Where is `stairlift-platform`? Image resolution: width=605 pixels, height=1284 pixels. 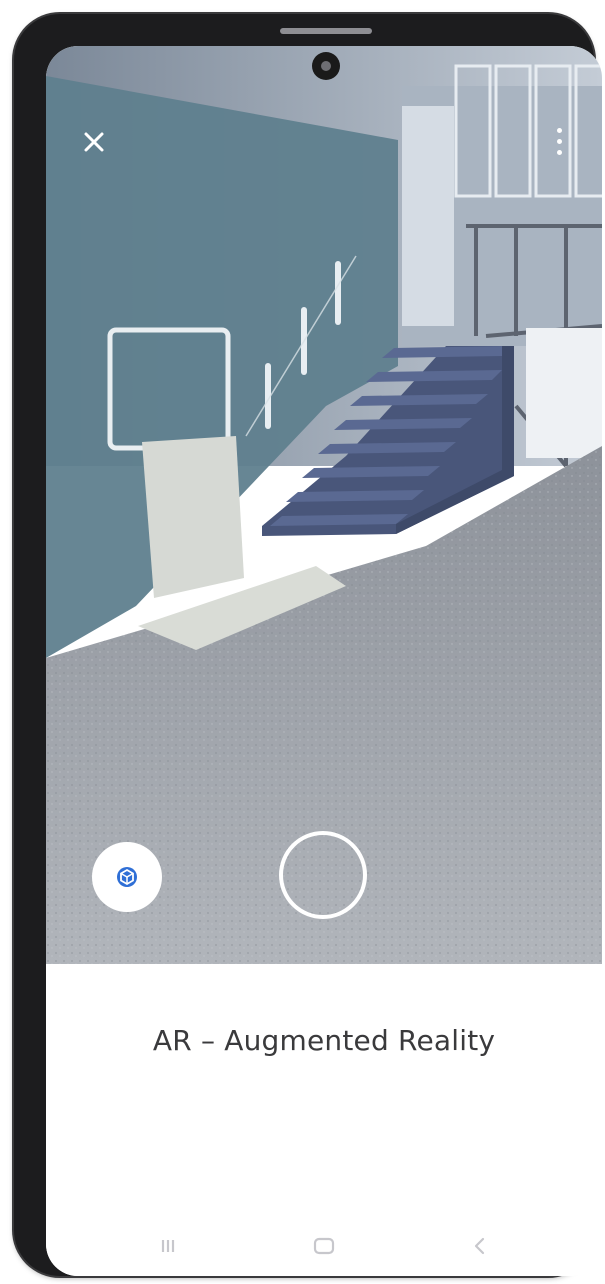 stairlift-platform is located at coordinates (193, 517).